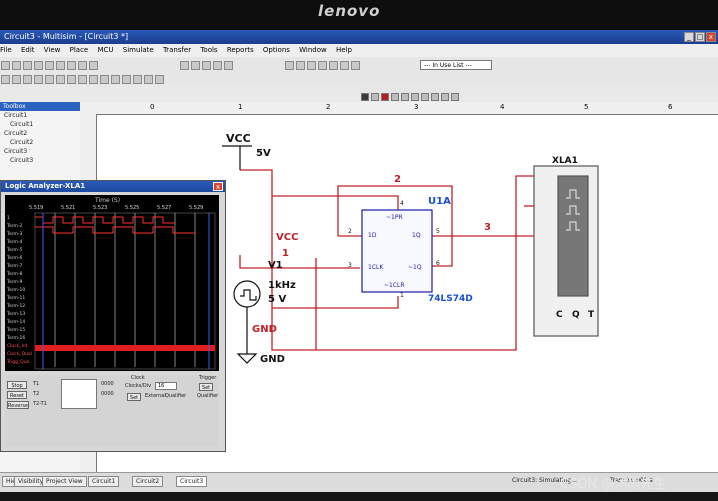  I want to click on analyzer-terminal: C, so click(559, 315).